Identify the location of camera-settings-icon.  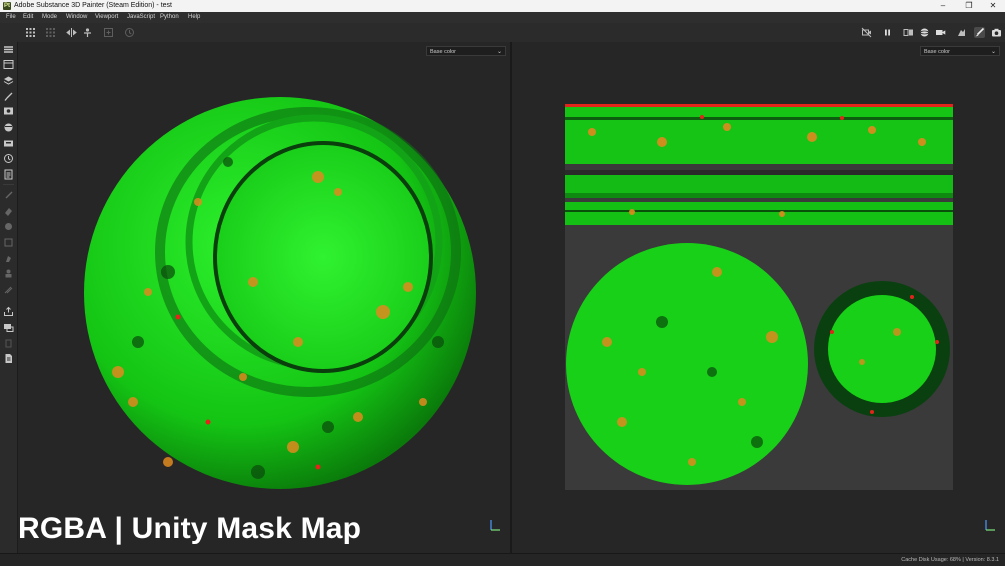
(8, 143).